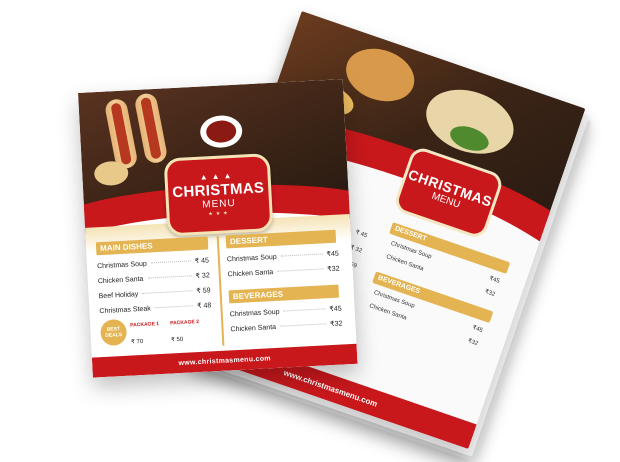 This screenshot has height=462, width=620. I want to click on package-price: ₹ 70, so click(137, 342).